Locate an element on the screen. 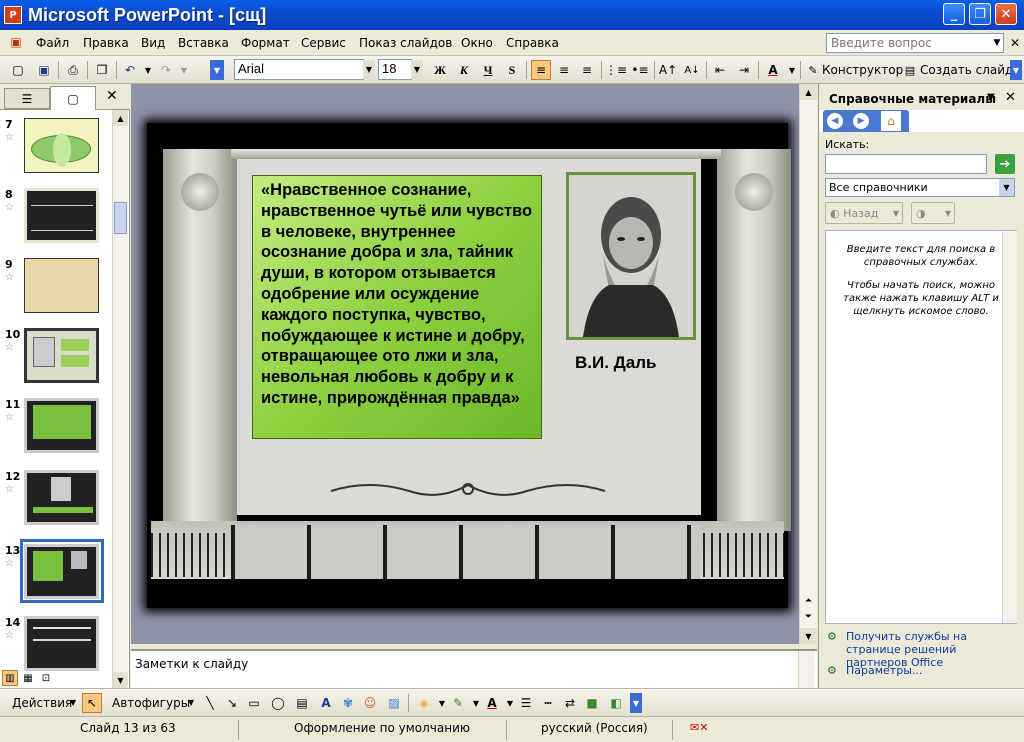  close-doc-icon: ✕ is located at coordinates (1015, 43).